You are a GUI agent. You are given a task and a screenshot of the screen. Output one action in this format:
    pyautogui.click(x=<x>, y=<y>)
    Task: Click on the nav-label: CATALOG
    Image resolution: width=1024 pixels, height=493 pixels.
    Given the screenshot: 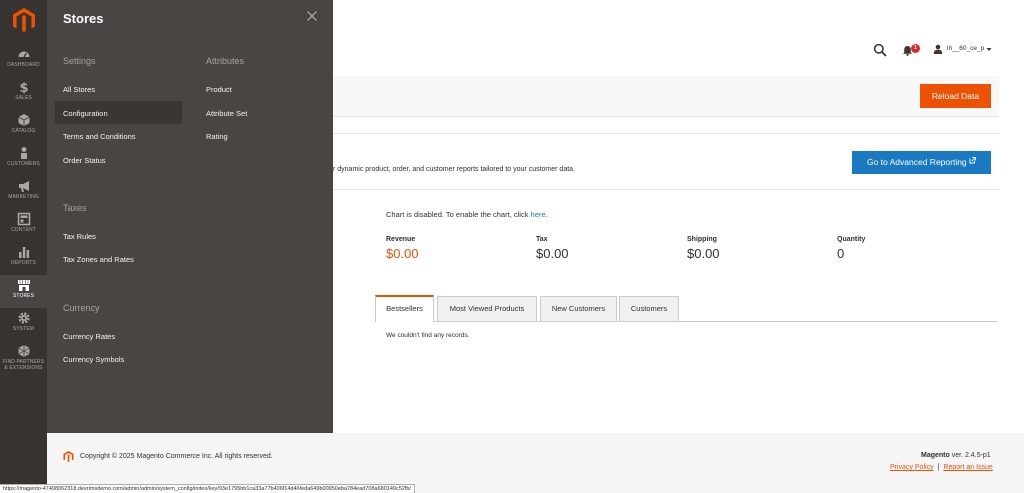 What is the action you would take?
    pyautogui.click(x=23, y=131)
    